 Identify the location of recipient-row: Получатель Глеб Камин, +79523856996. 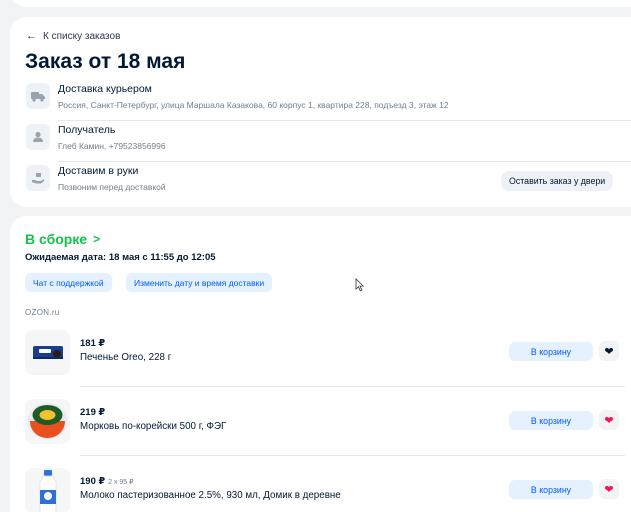
(326, 139).